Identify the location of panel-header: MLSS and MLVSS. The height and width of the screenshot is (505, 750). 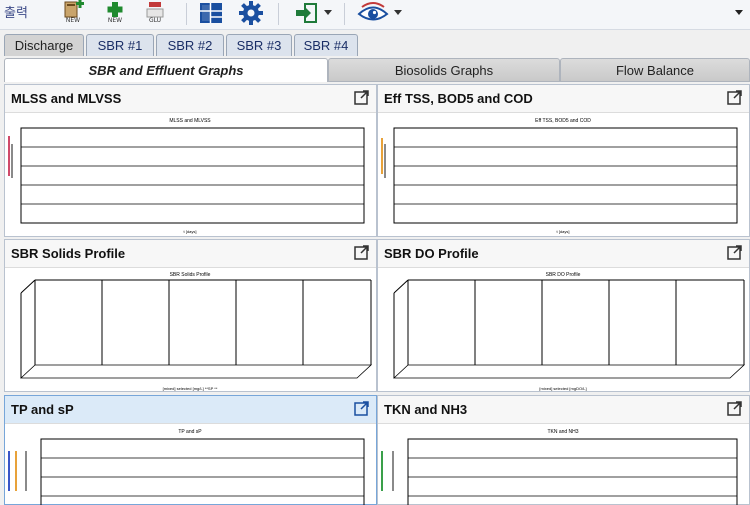
(190, 99).